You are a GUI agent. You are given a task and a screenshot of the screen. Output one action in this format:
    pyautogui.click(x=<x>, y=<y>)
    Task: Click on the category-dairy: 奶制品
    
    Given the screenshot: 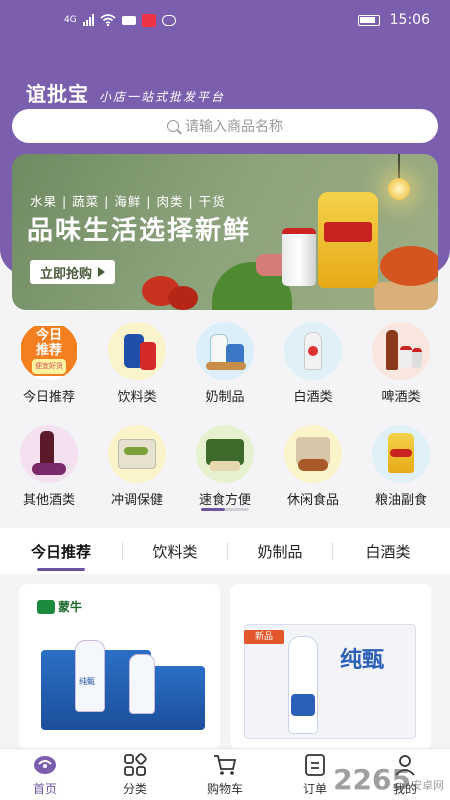 What is the action you would take?
    pyautogui.click(x=225, y=363)
    